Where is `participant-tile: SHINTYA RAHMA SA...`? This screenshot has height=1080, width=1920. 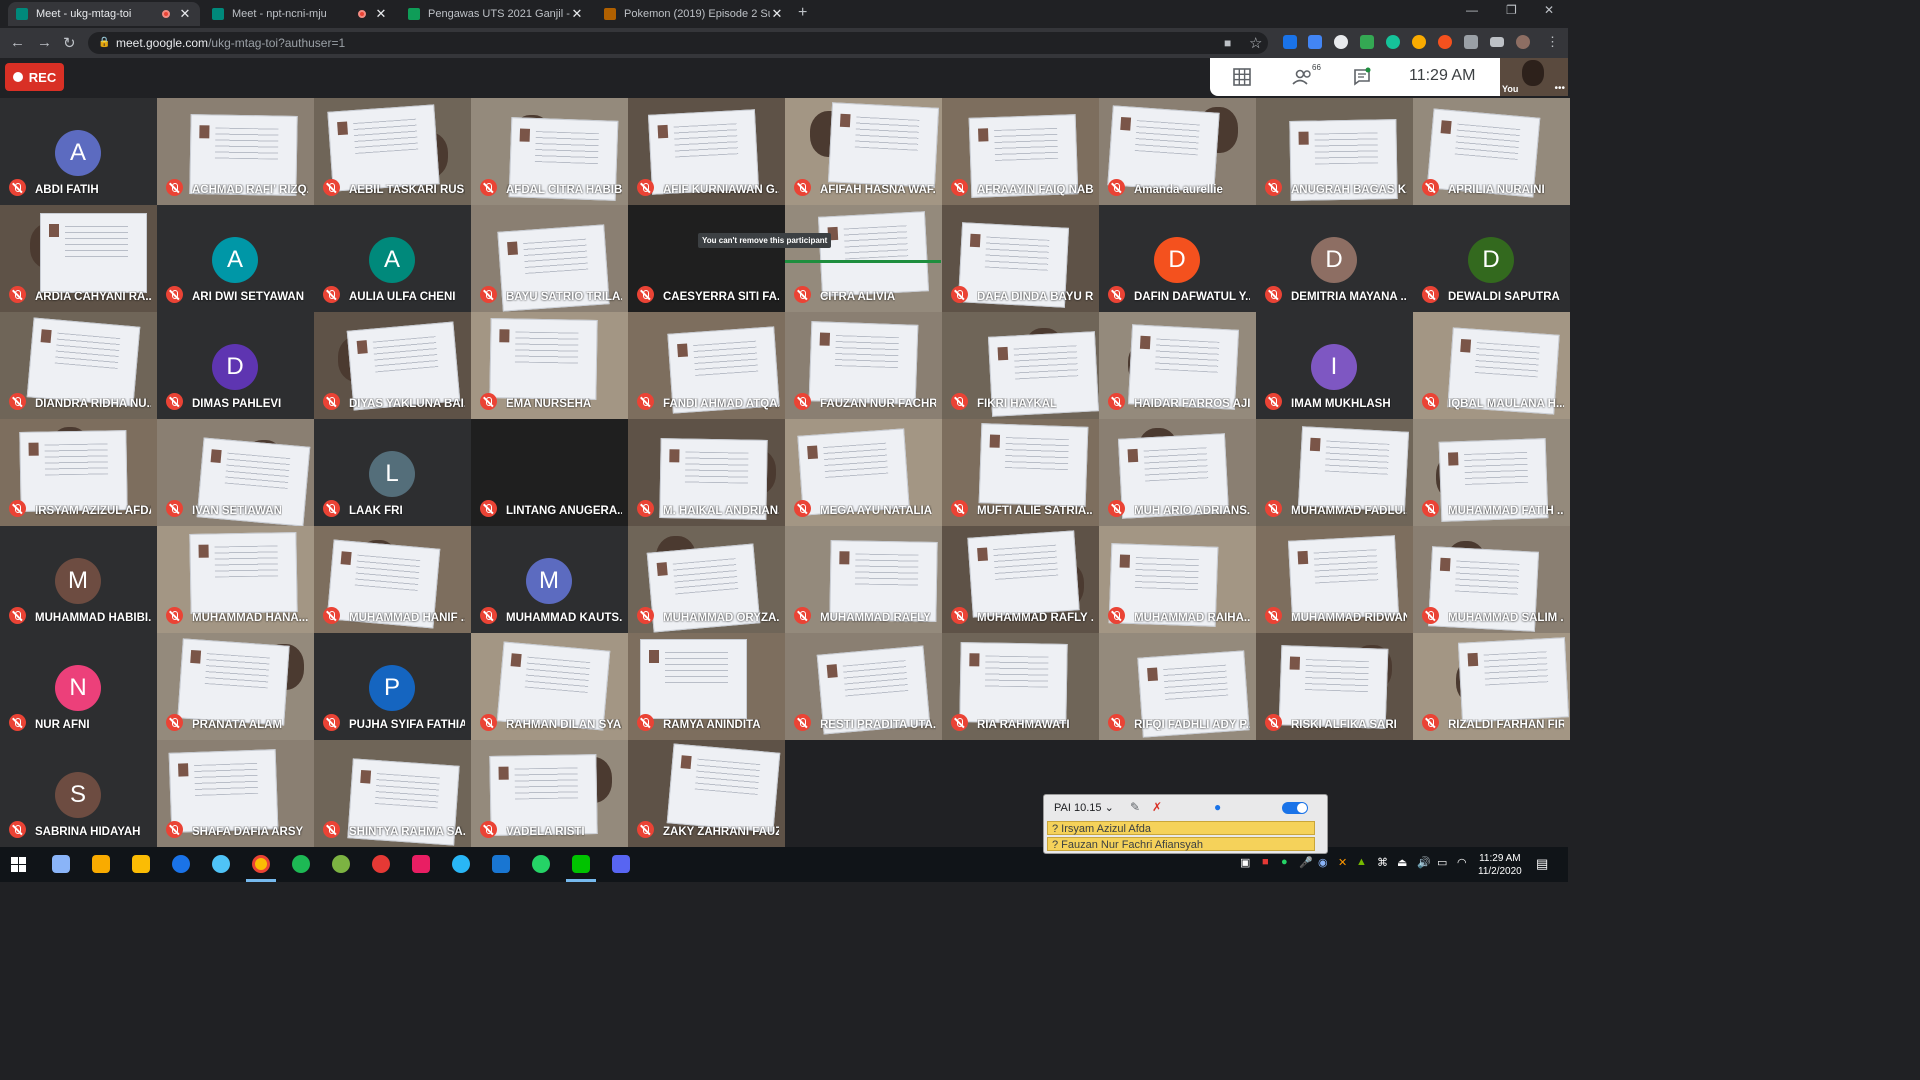
participant-tile: SHINTYA RAHMA SA... is located at coordinates (392, 793).